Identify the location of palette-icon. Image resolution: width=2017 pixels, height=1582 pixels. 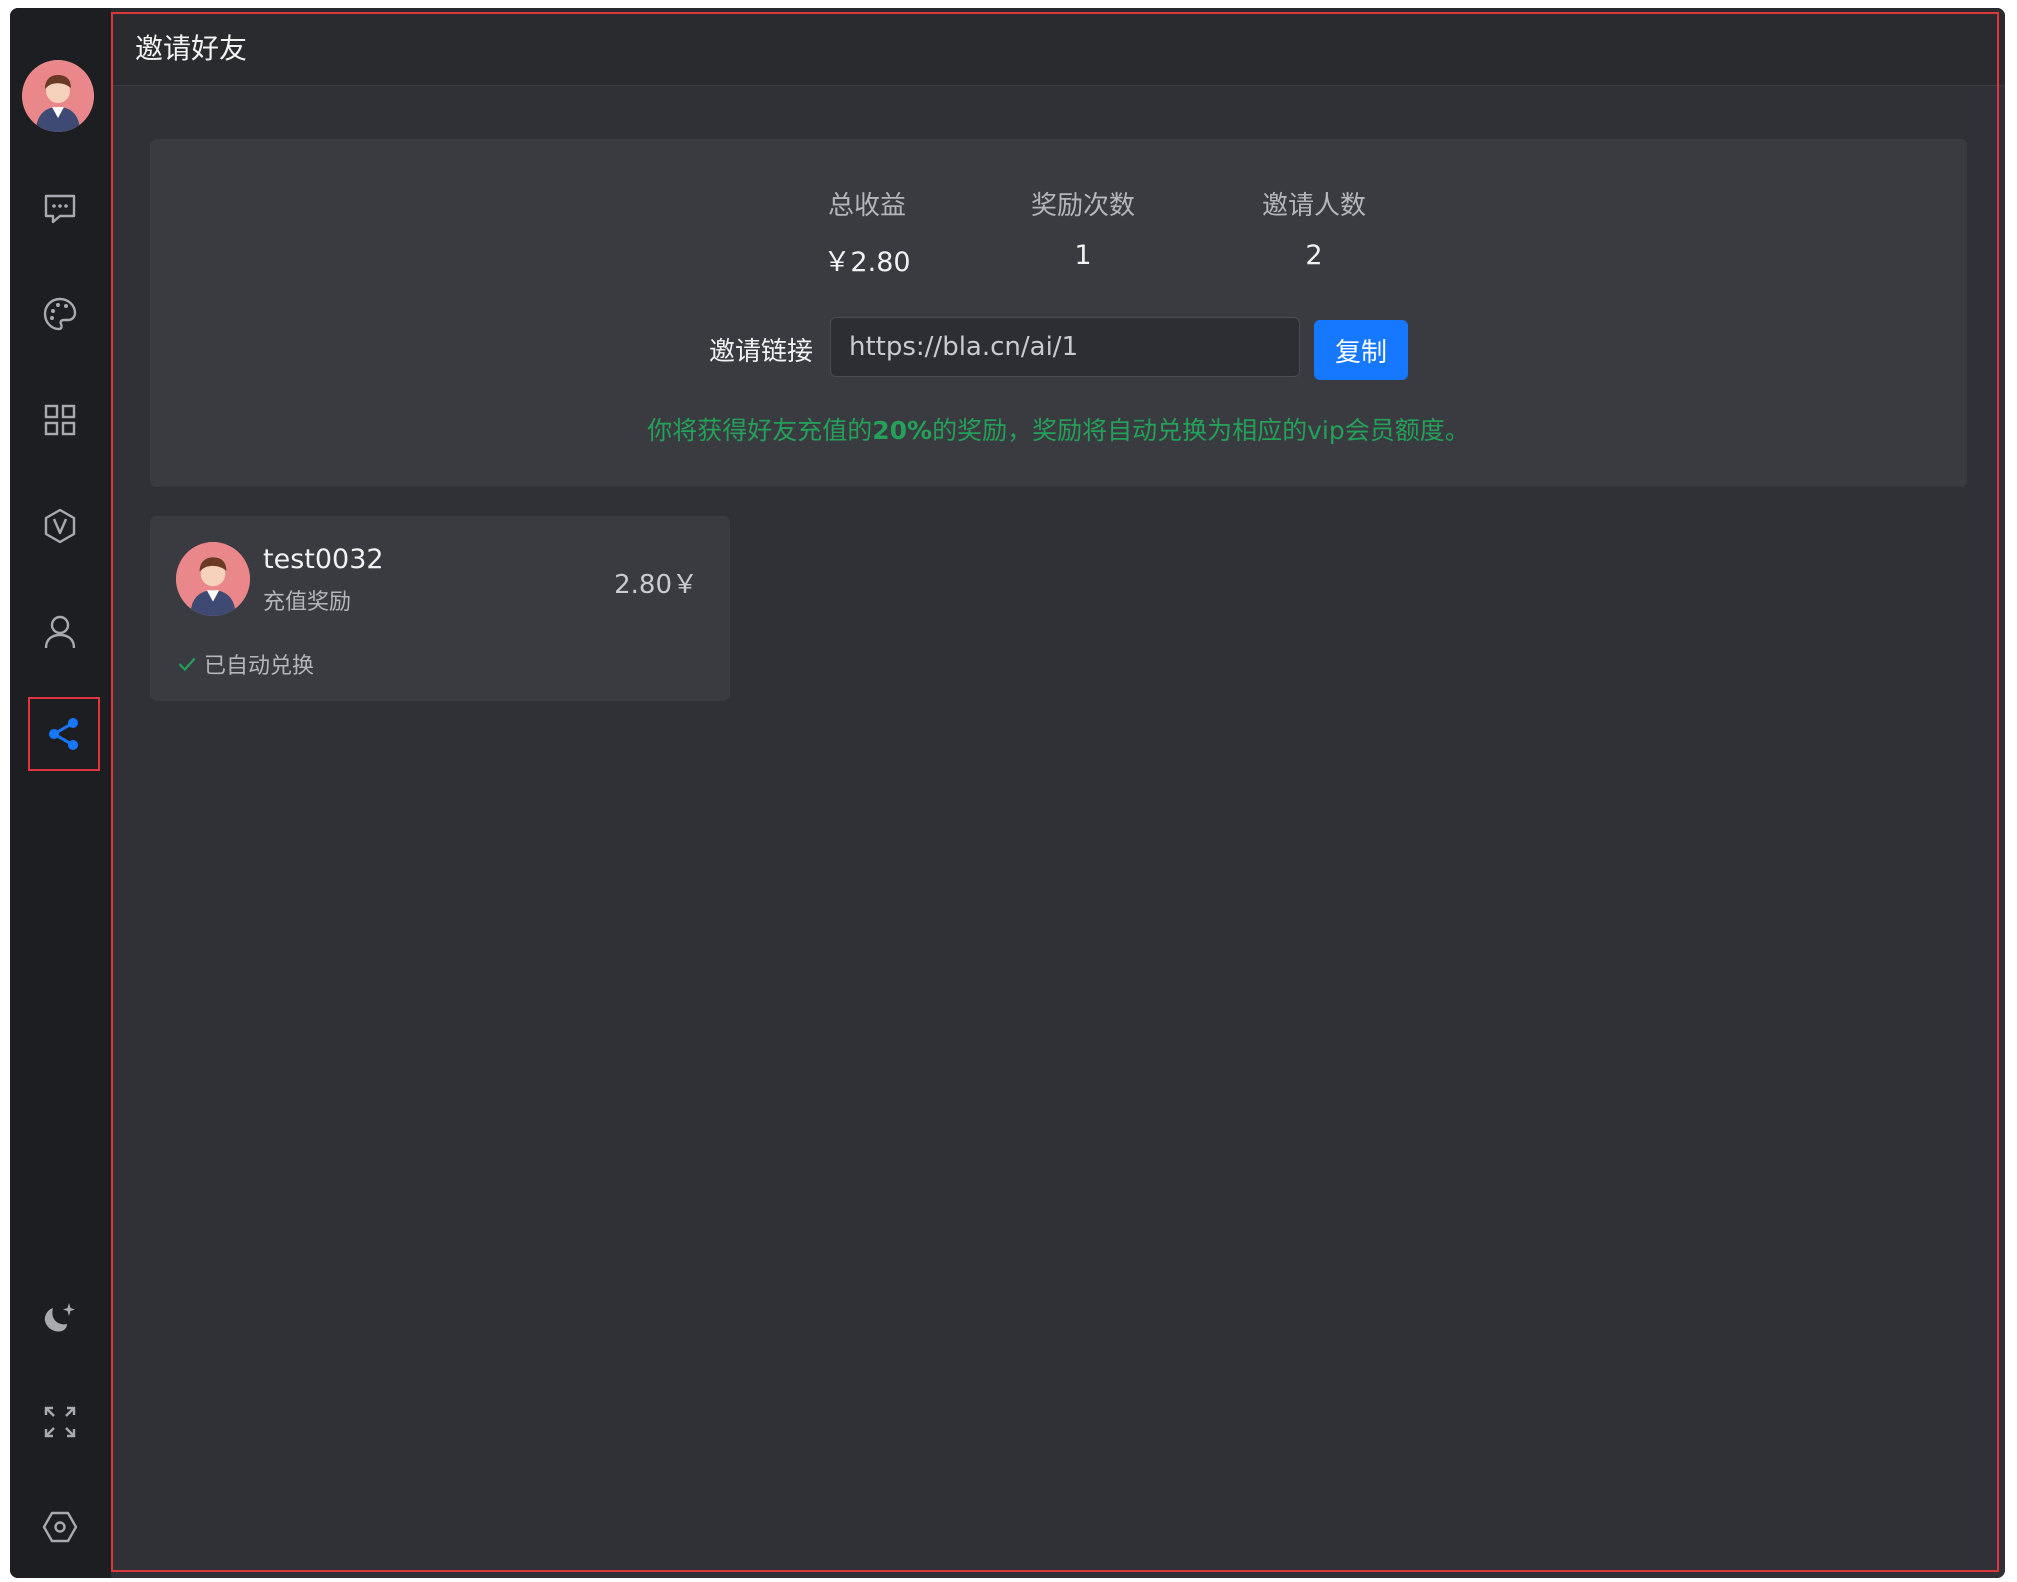
(60, 314).